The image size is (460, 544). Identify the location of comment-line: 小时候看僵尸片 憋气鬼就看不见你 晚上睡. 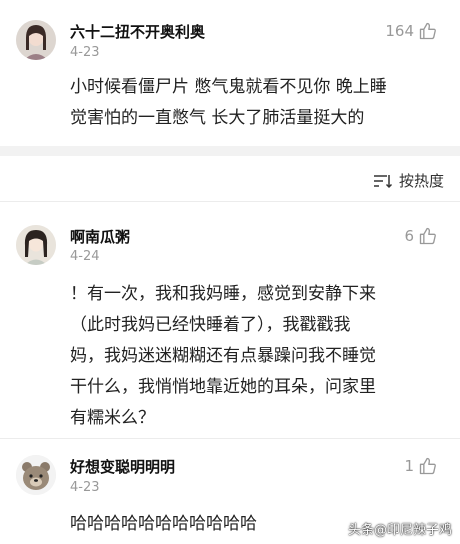
(228, 87).